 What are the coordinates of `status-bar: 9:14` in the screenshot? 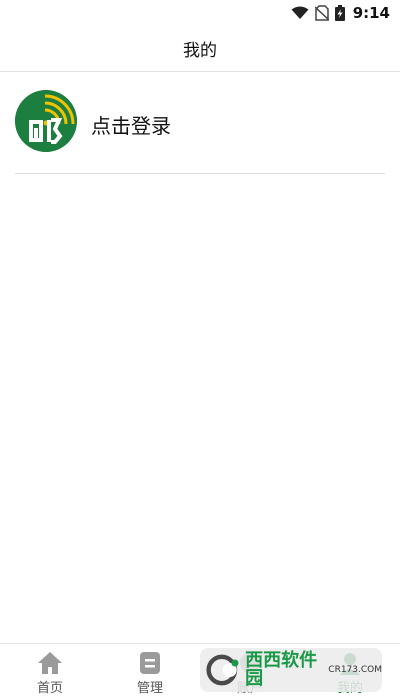 It's located at (200, 13).